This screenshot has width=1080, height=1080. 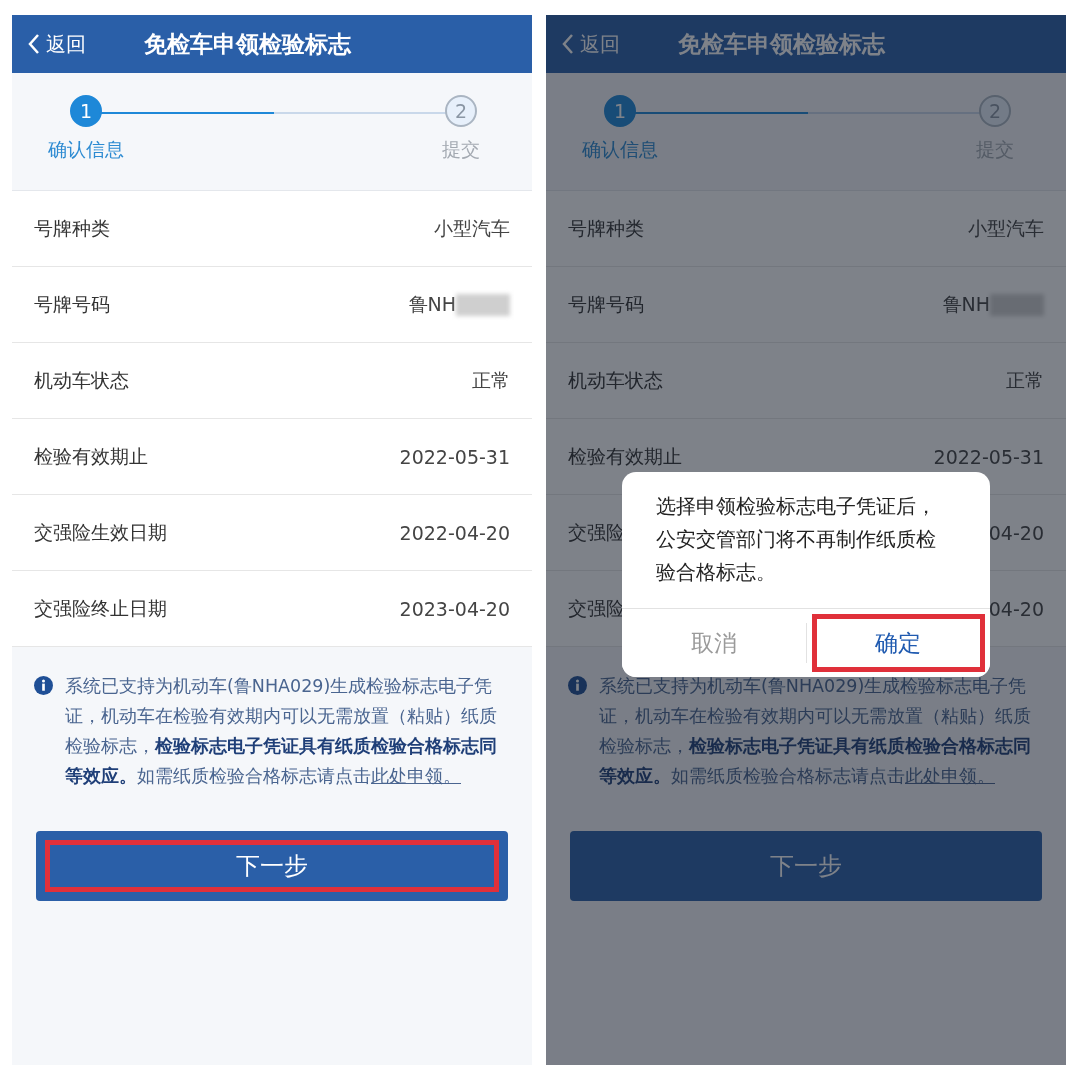 What do you see at coordinates (100, 608) in the screenshot?
I see `field-label: 交强险终止日期` at bounding box center [100, 608].